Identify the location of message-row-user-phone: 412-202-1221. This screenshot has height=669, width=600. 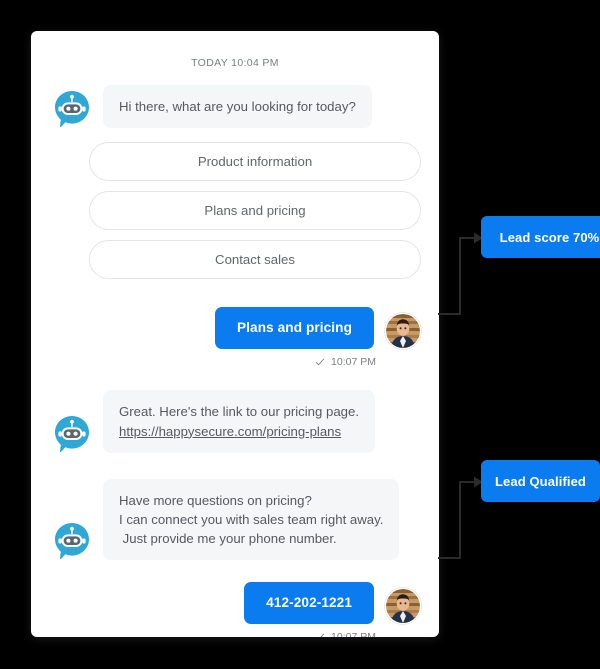
(235, 603).